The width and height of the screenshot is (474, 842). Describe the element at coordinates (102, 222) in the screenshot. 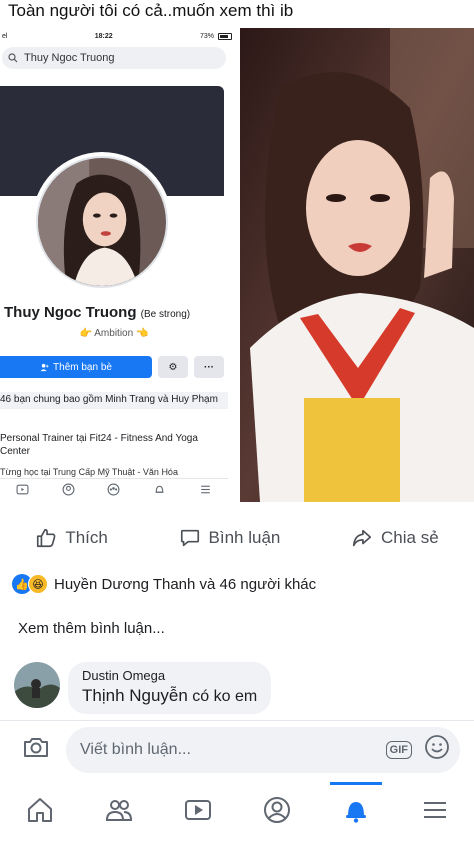

I see `profile-picture` at that location.